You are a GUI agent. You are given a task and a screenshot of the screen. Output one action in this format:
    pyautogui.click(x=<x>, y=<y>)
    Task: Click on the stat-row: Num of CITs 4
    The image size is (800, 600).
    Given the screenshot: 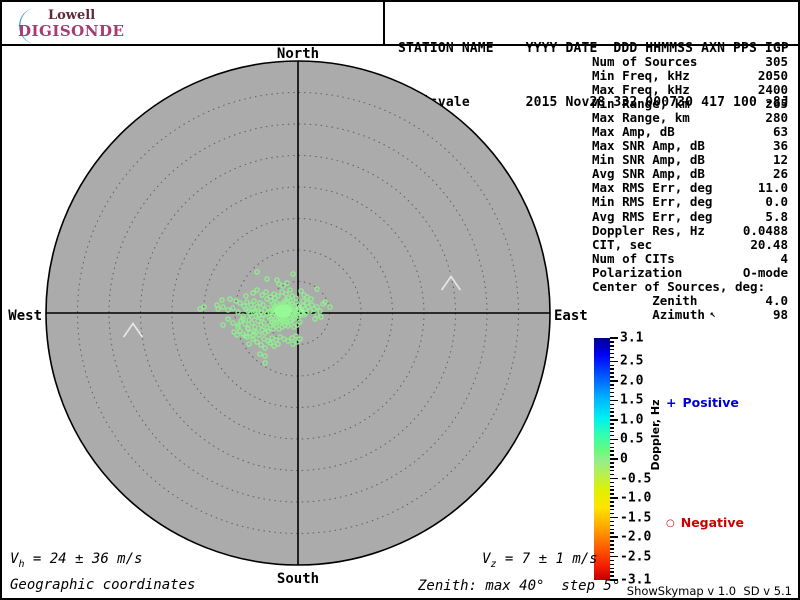 What is the action you would take?
    pyautogui.click(x=690, y=258)
    